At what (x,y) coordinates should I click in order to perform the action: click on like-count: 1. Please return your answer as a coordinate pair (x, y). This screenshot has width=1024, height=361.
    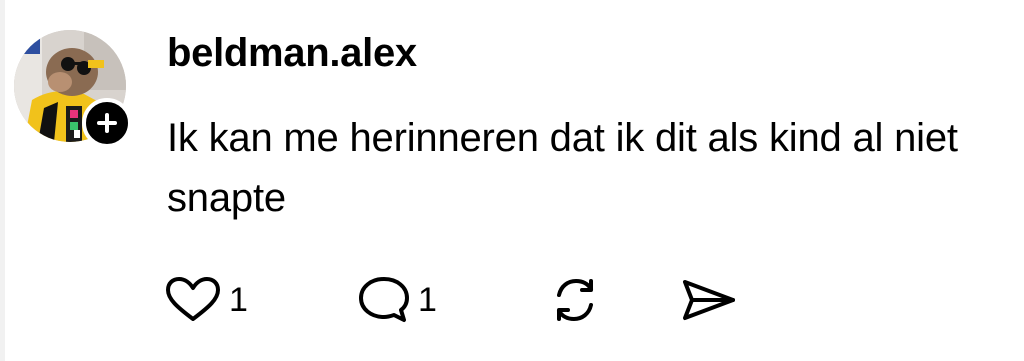
    Looking at the image, I should click on (238, 300).